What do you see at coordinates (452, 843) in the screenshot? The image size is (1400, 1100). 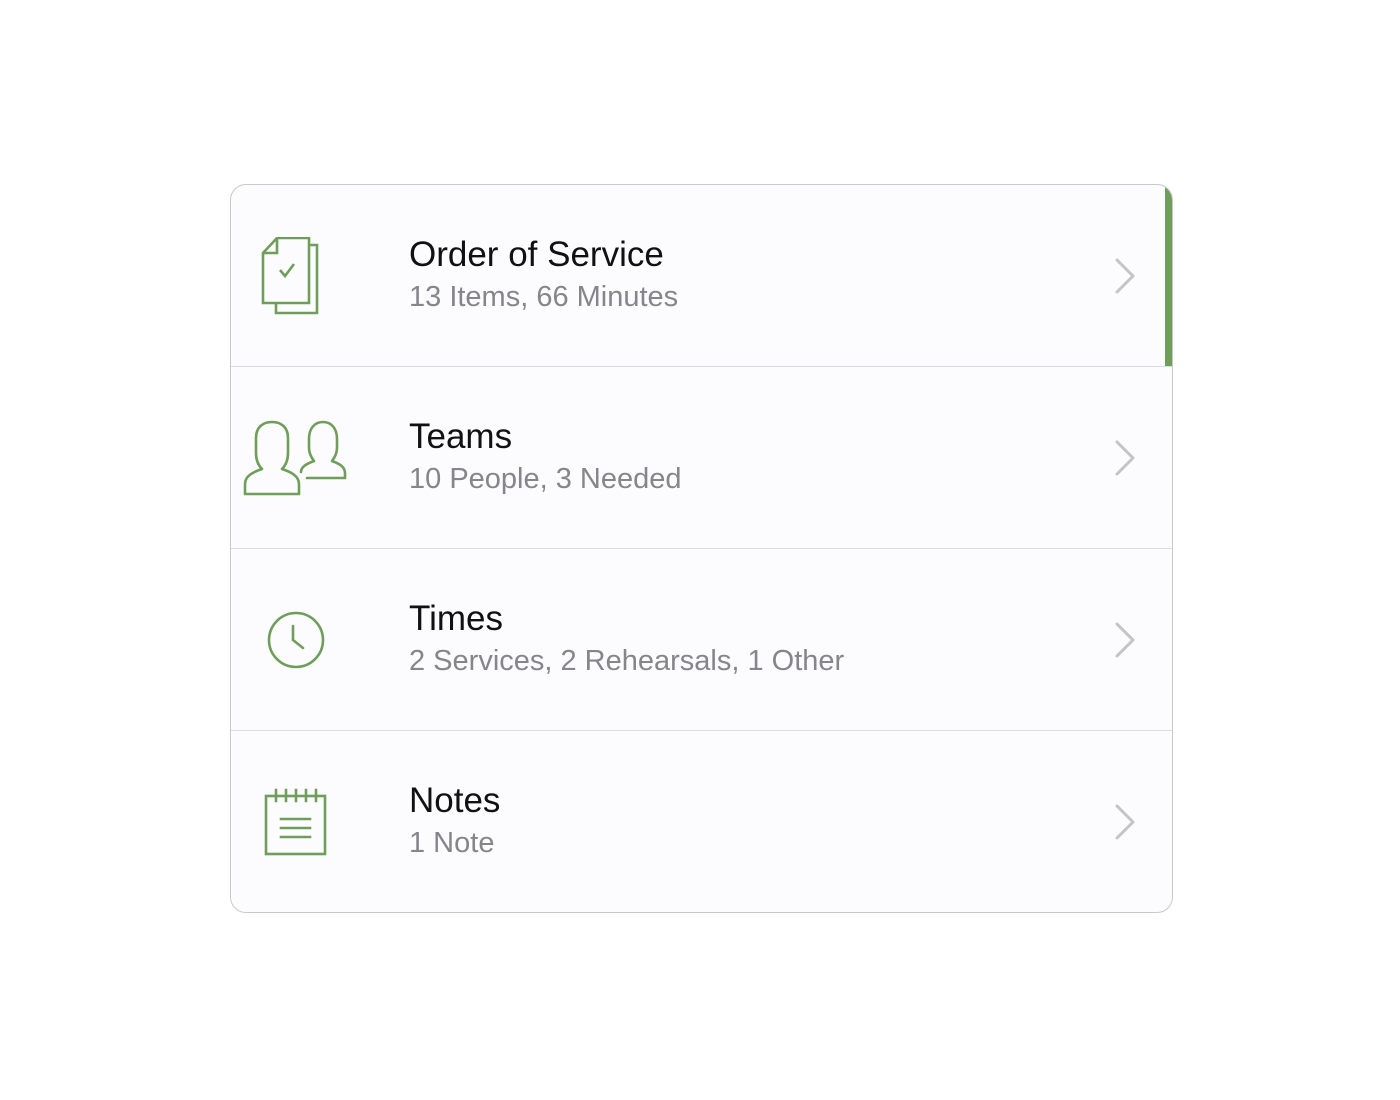 I see `row-subtitle: 1 Note` at bounding box center [452, 843].